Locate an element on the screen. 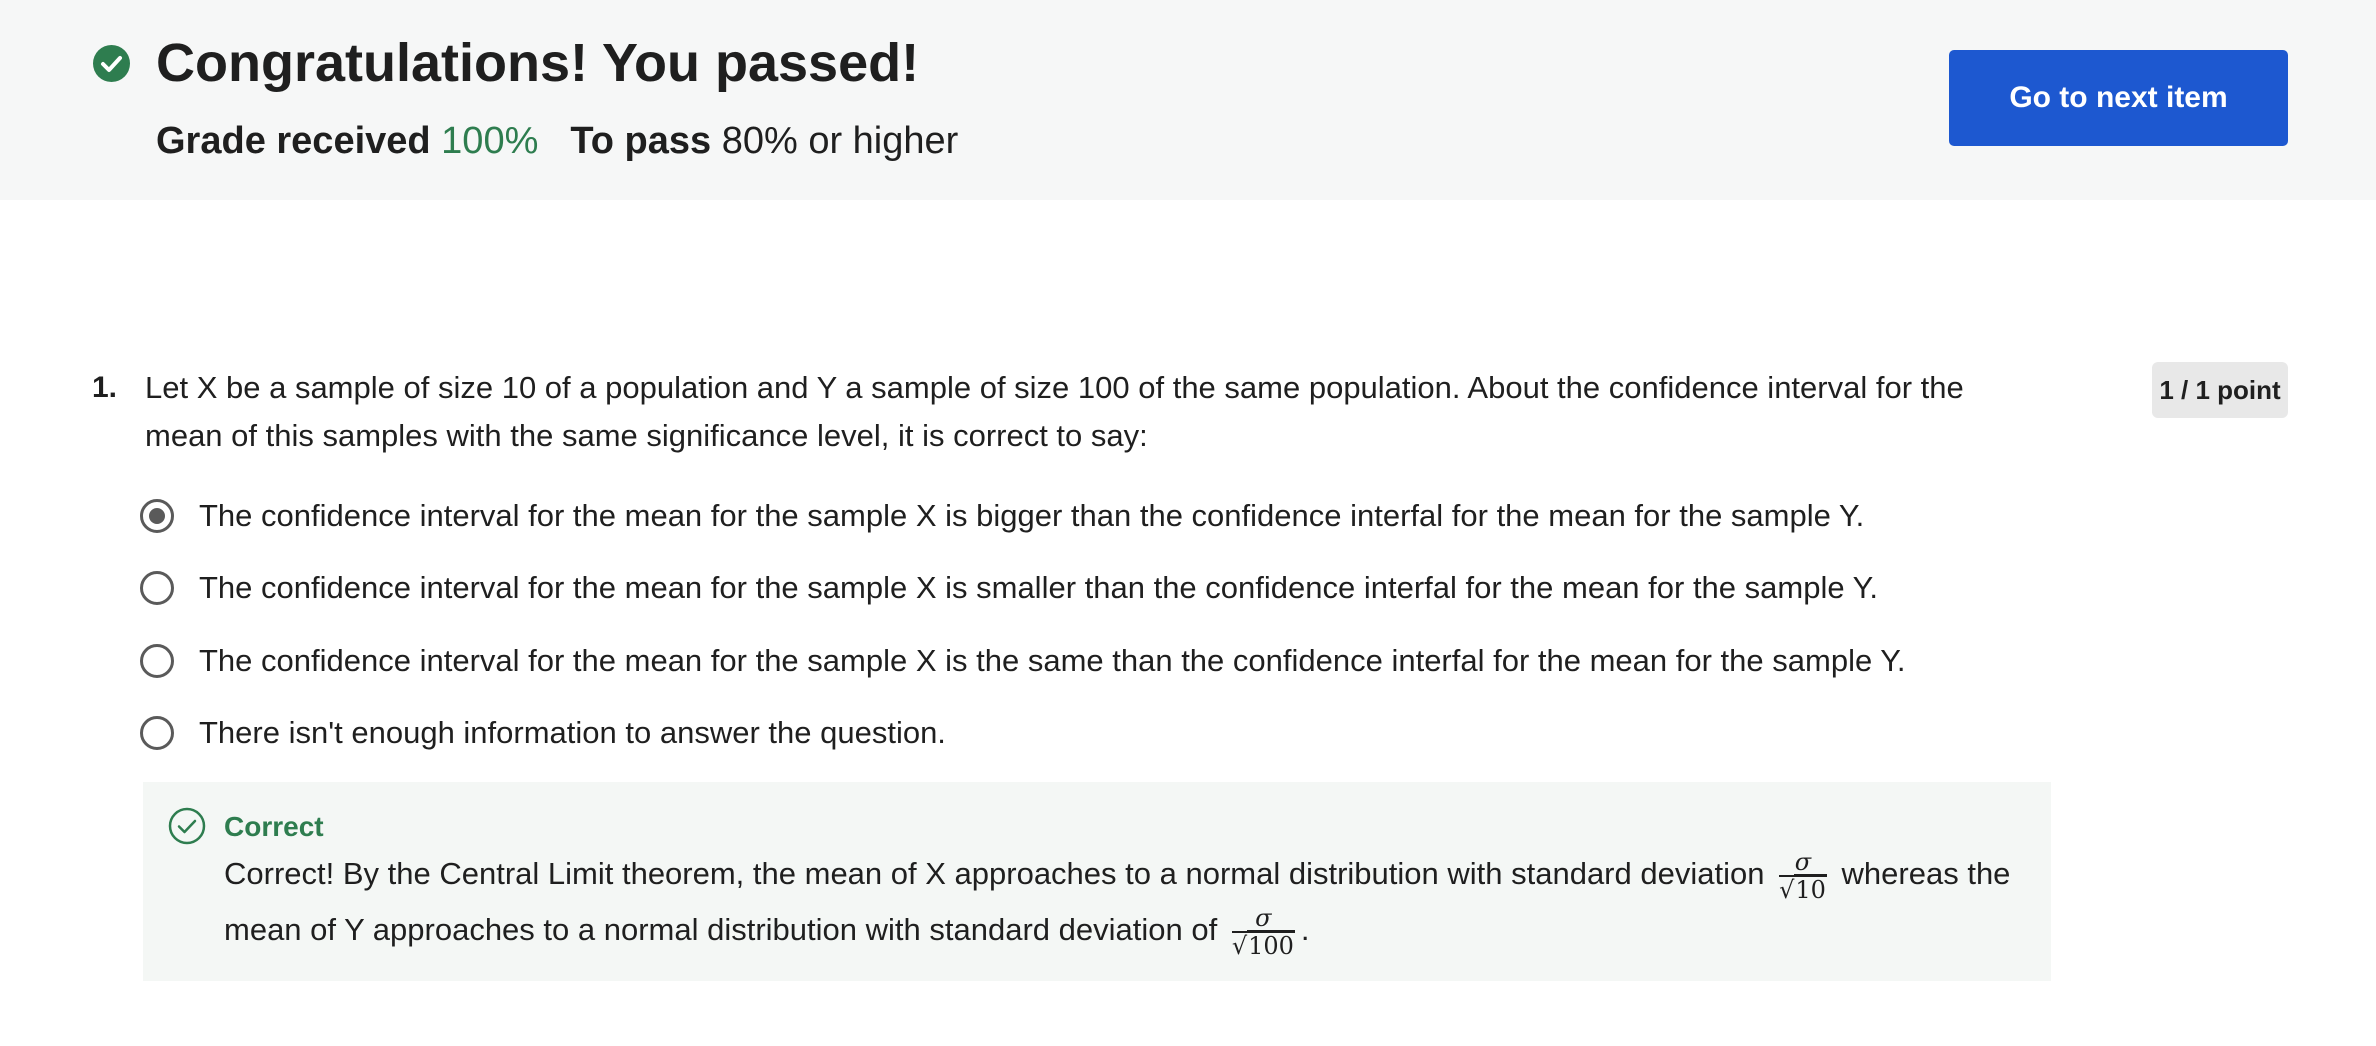 The width and height of the screenshot is (2376, 1046). question-number: 1. is located at coordinates (105, 387).